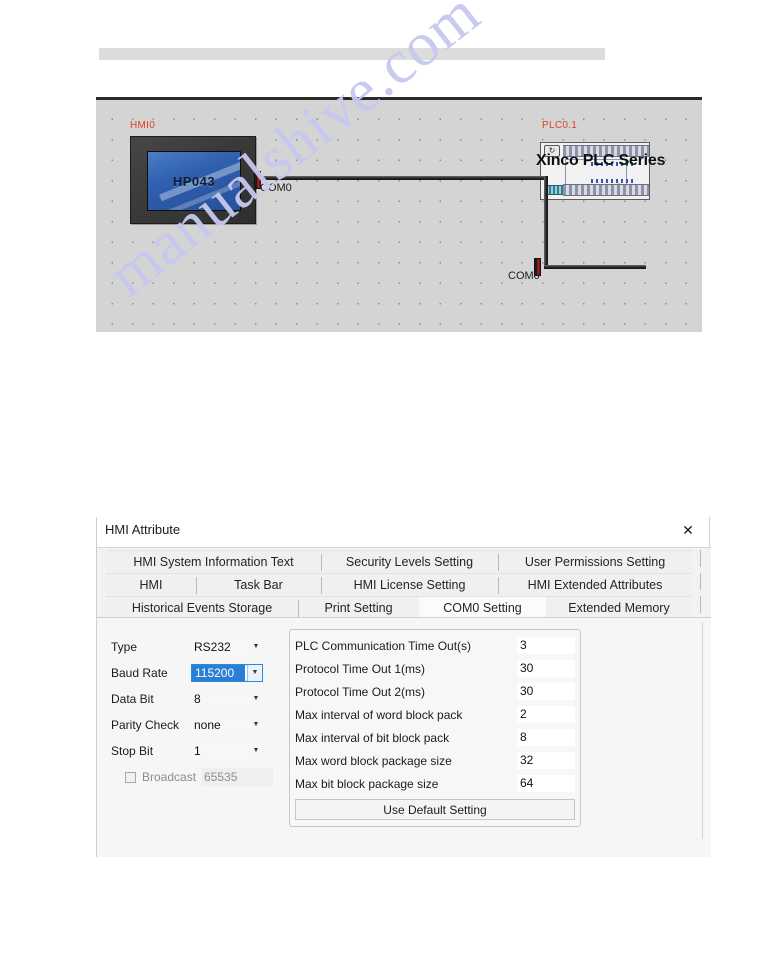 This screenshot has height=978, width=765. I want to click on cable-segment-horizontal-bottom, so click(595, 267).